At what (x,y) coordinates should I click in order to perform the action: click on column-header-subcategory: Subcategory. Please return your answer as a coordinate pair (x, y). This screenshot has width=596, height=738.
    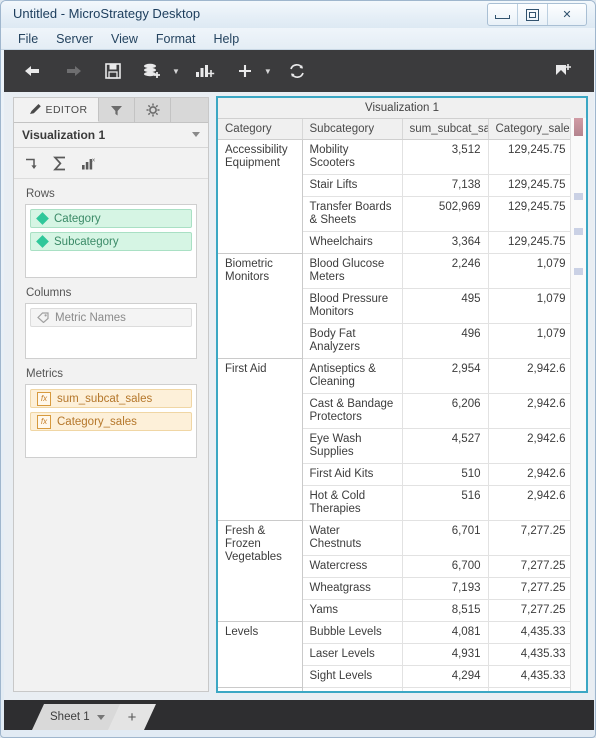
    Looking at the image, I should click on (352, 129).